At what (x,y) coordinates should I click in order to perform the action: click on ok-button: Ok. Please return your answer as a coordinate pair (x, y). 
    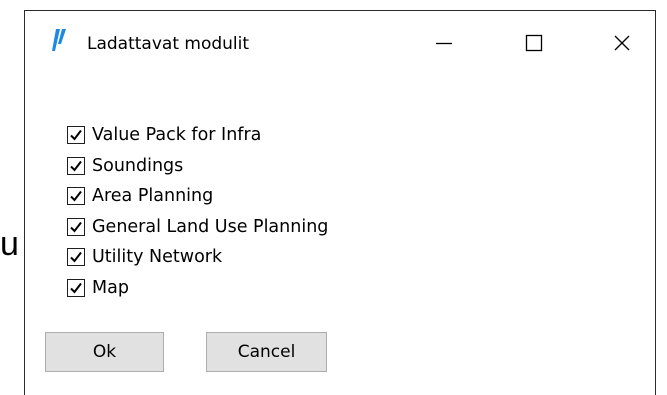
    Looking at the image, I should click on (104, 352).